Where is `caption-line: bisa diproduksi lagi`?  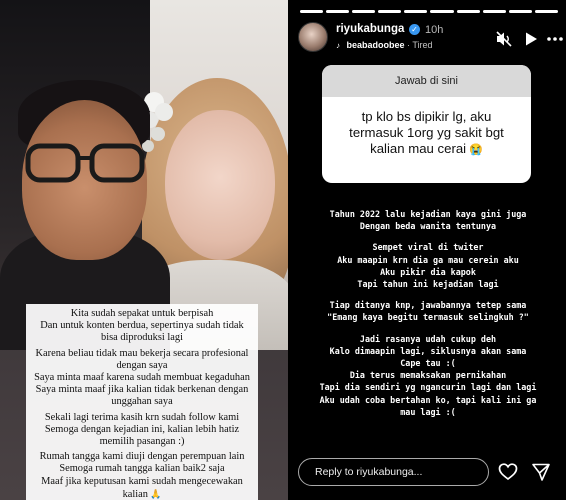 caption-line: bisa diproduksi lagi is located at coordinates (142, 338).